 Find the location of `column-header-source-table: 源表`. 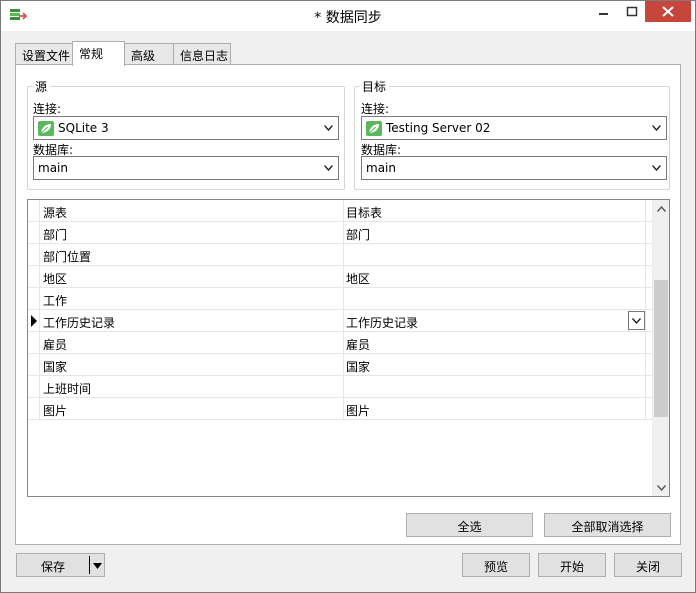

column-header-source-table: 源表 is located at coordinates (192, 211).